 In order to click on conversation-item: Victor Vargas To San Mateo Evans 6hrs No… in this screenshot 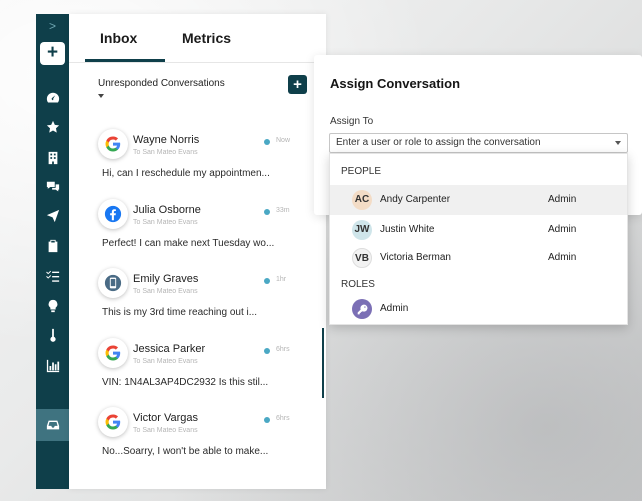, I will do `click(197, 442)`.